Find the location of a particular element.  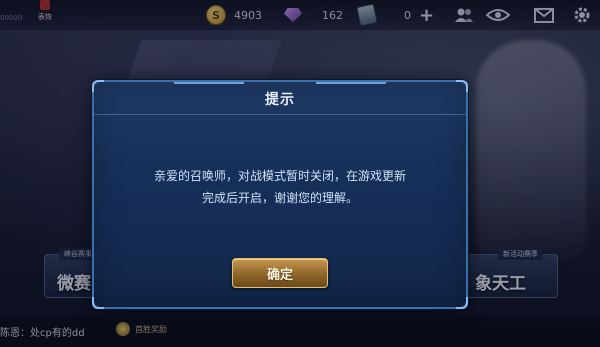

dialog-message: 亲爱的召唤师，对战模式暂时关闭，在游戏更新 完成后开启，谢谢您的理解。 is located at coordinates (280, 187).